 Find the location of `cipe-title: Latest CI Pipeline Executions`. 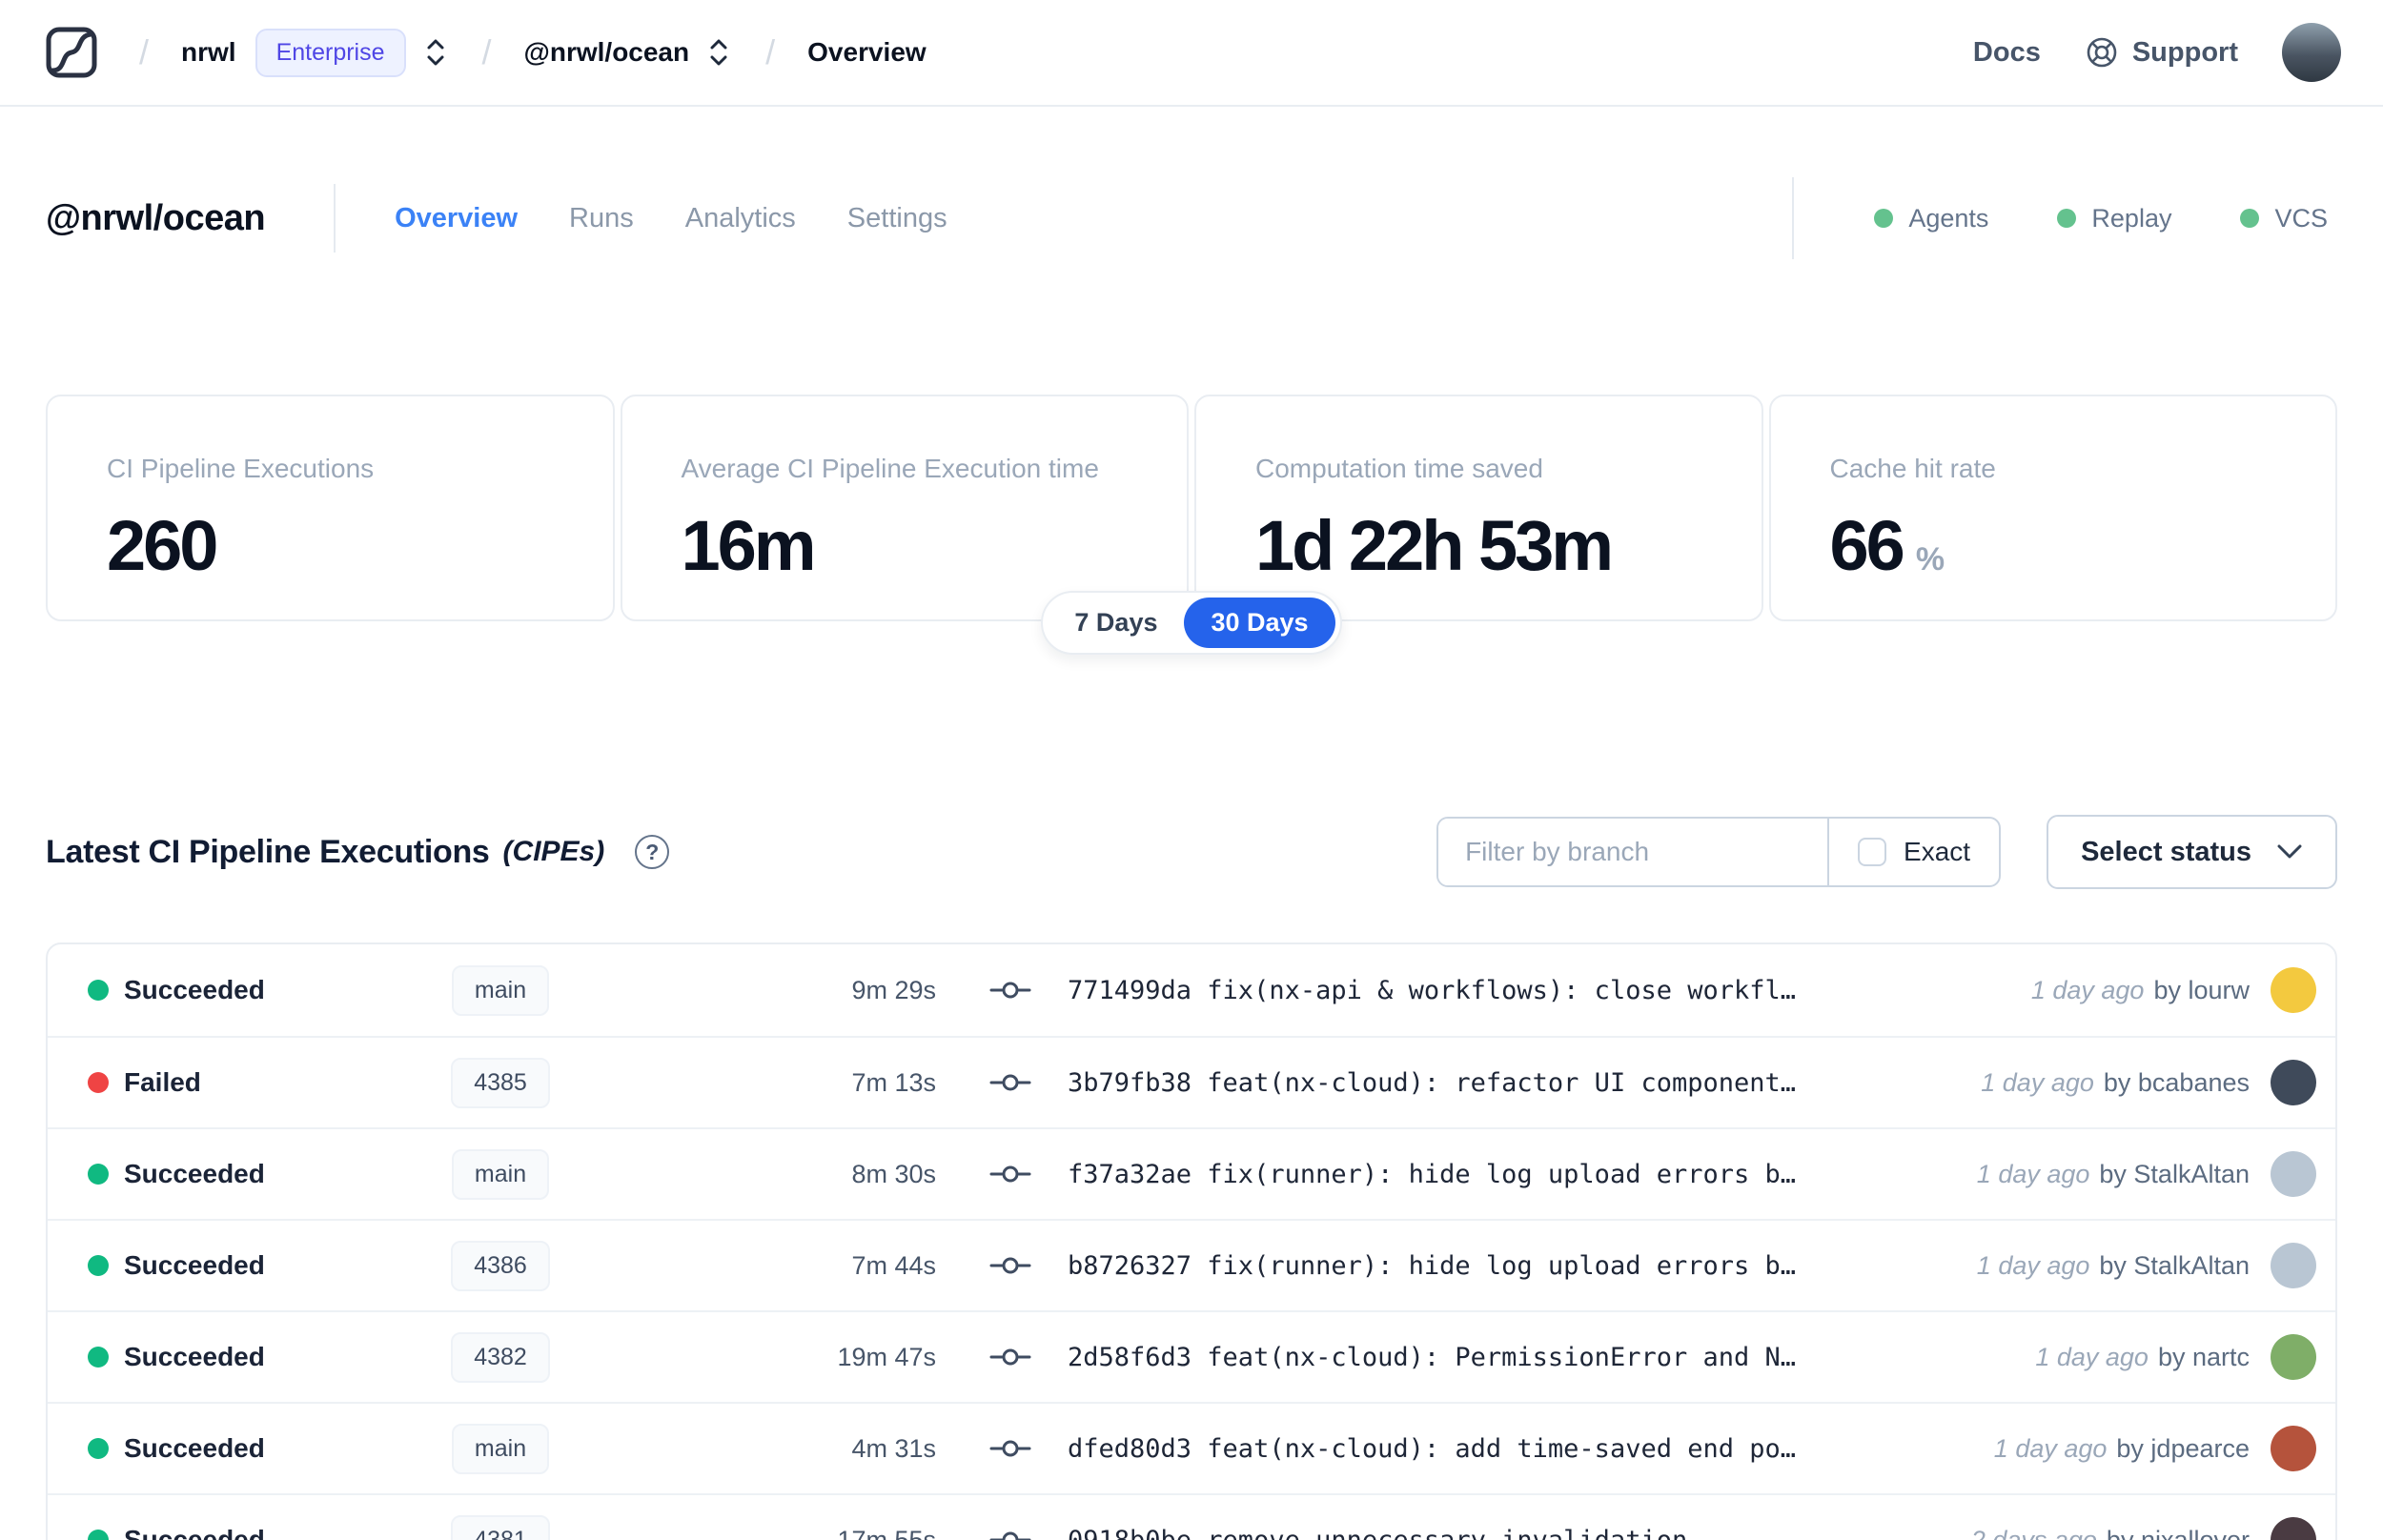

cipe-title: Latest CI Pipeline Executions is located at coordinates (268, 851).